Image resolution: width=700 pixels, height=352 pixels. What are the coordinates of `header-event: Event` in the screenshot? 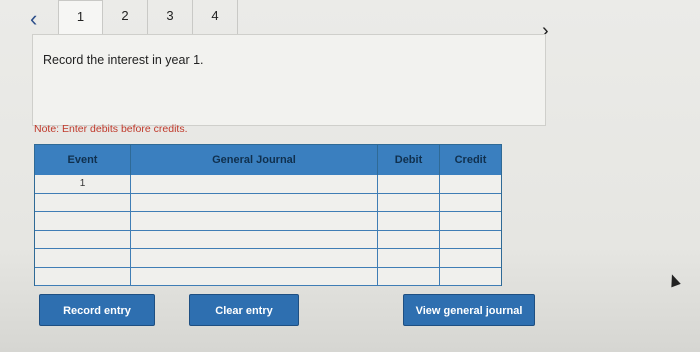 It's located at (83, 160).